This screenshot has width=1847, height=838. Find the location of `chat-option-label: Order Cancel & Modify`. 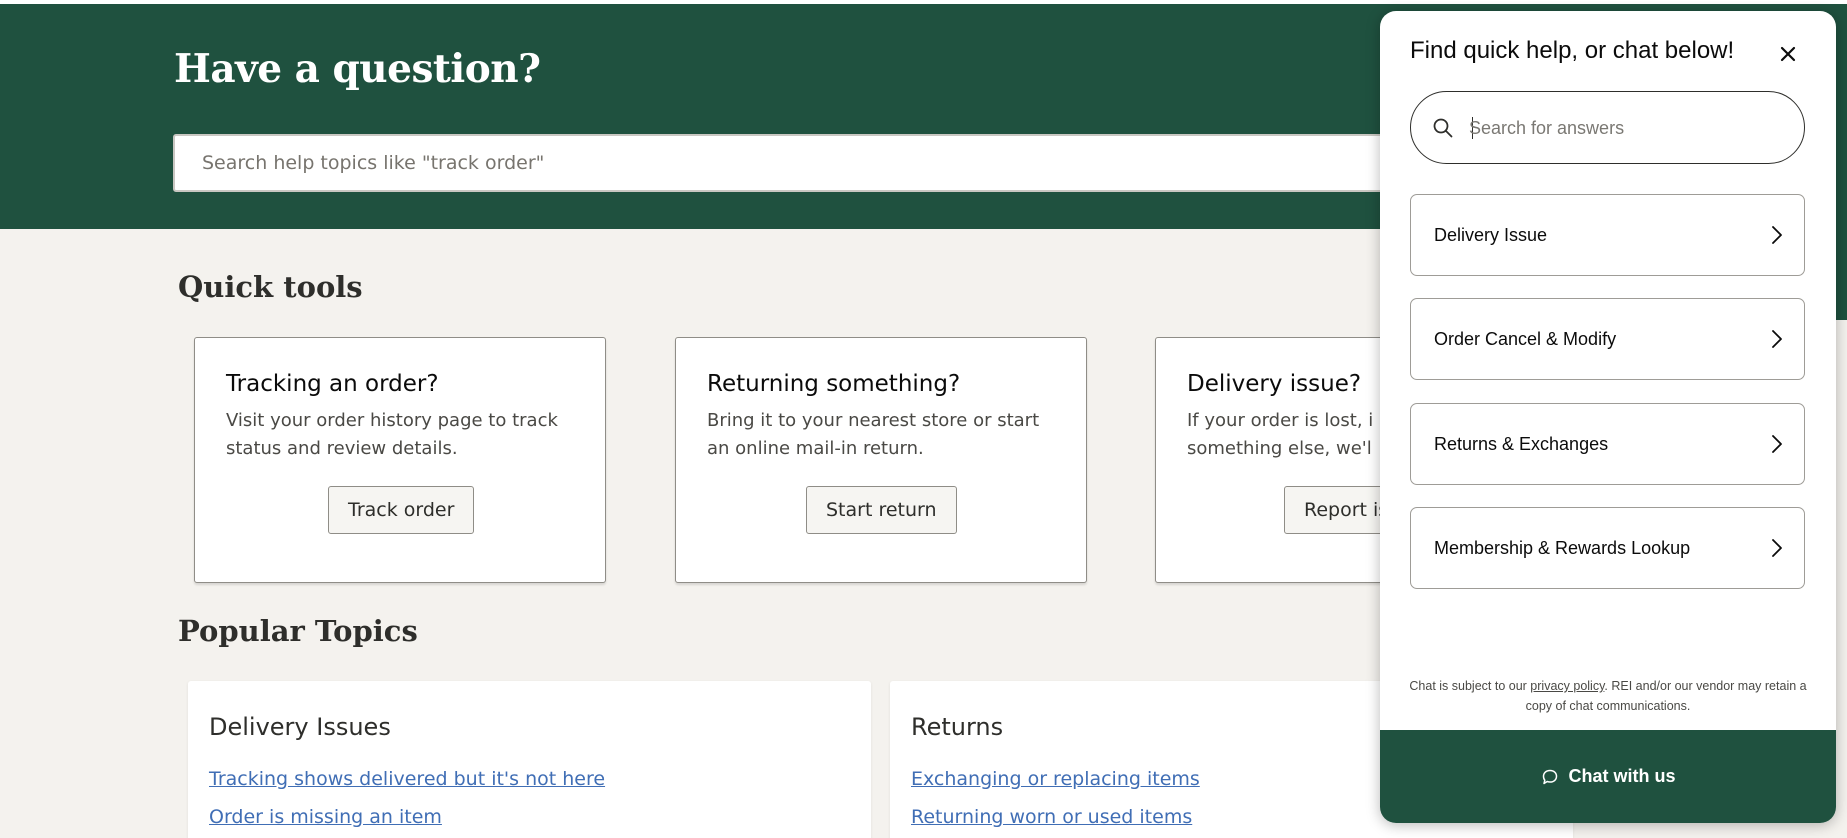

chat-option-label: Order Cancel & Modify is located at coordinates (1525, 339).